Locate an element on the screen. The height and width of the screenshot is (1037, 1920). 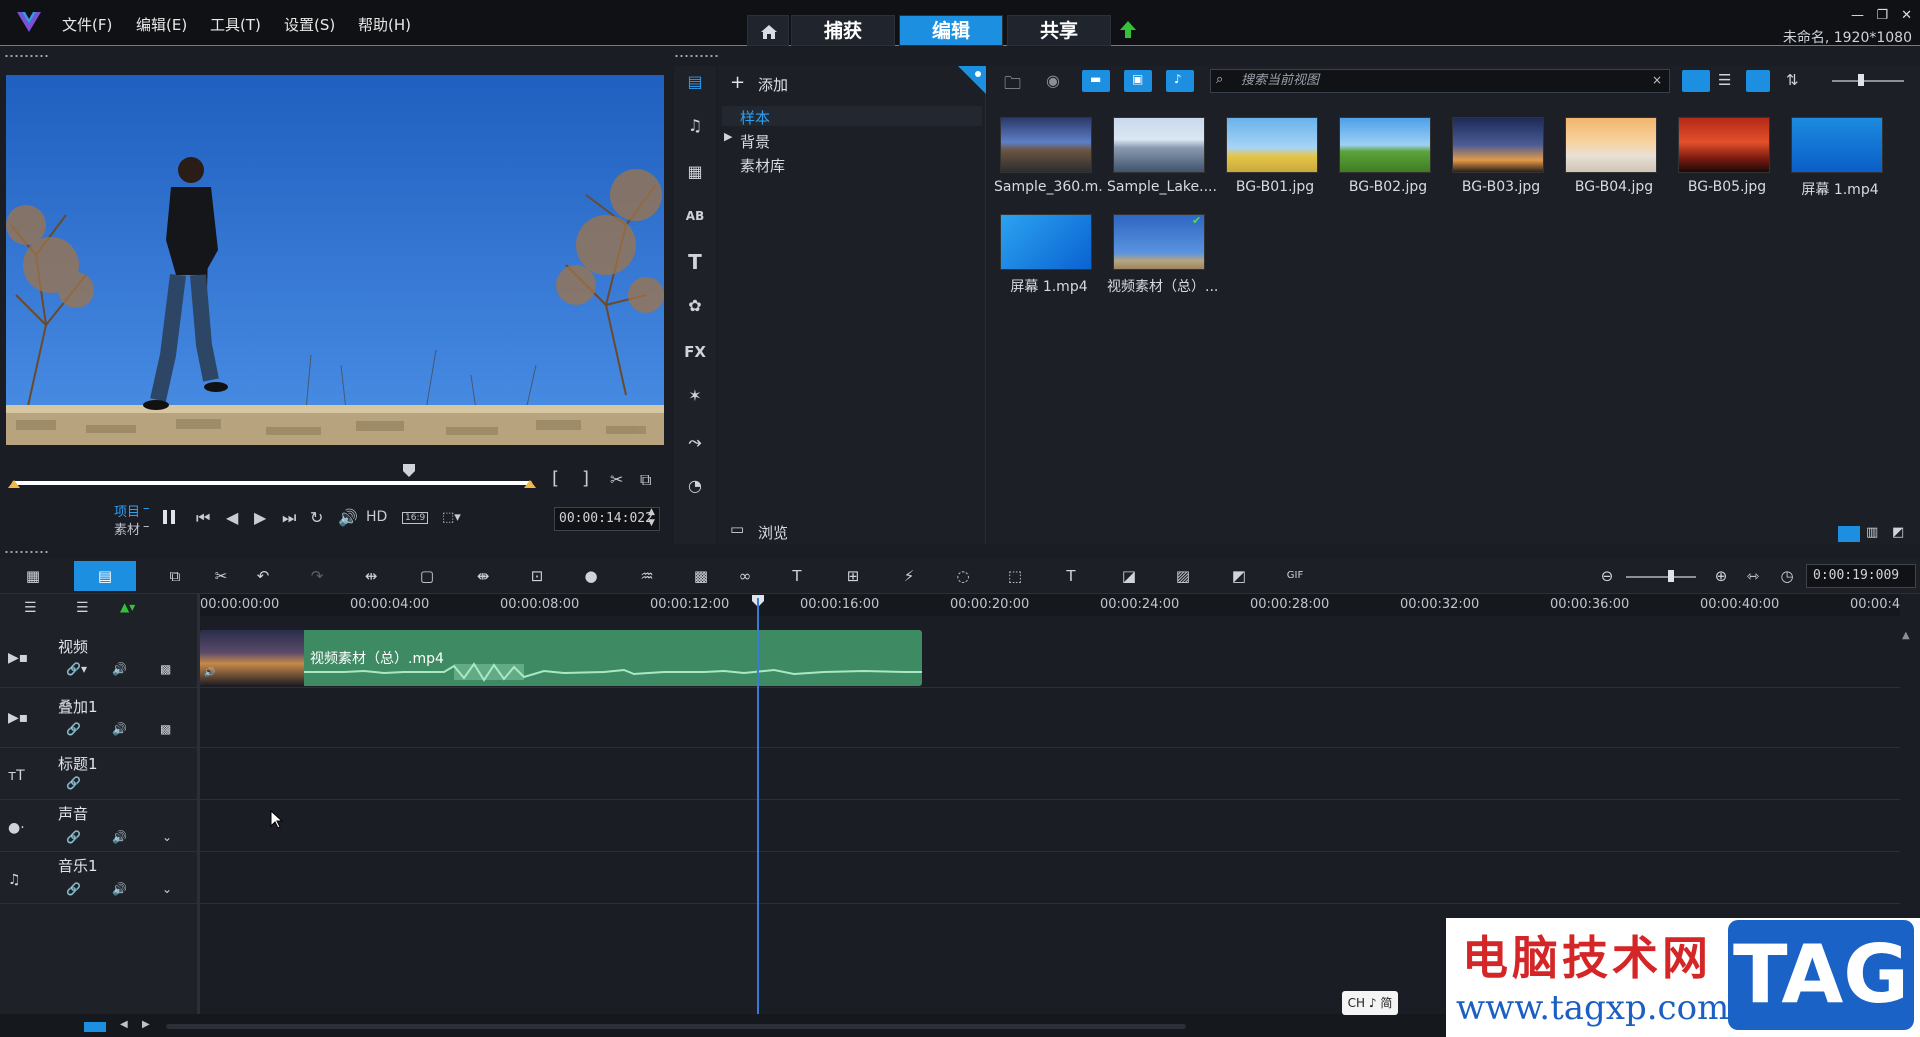
home-tab is located at coordinates (768, 30).